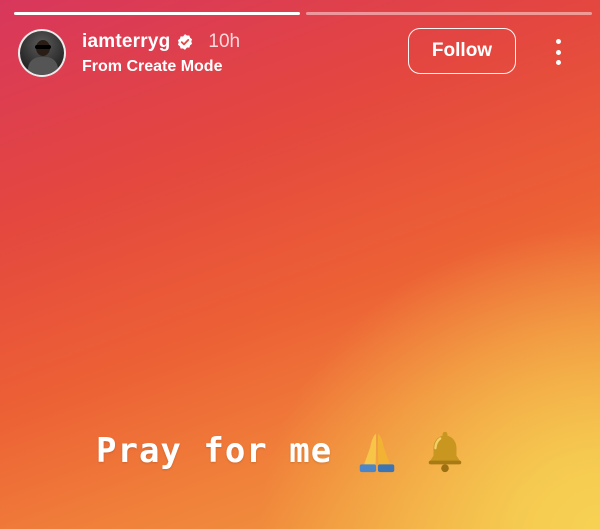  Describe the element at coordinates (445, 452) in the screenshot. I see `bell-icon` at that location.